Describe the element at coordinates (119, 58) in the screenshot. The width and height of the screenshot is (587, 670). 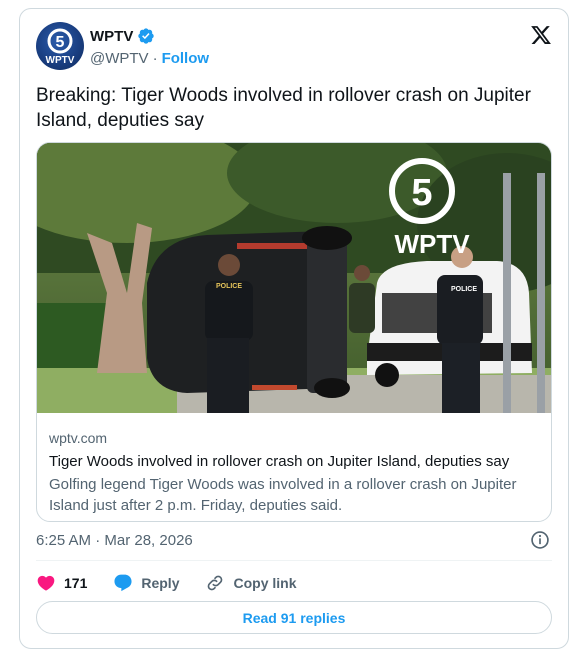
I see `account-handle: @WPTV` at that location.